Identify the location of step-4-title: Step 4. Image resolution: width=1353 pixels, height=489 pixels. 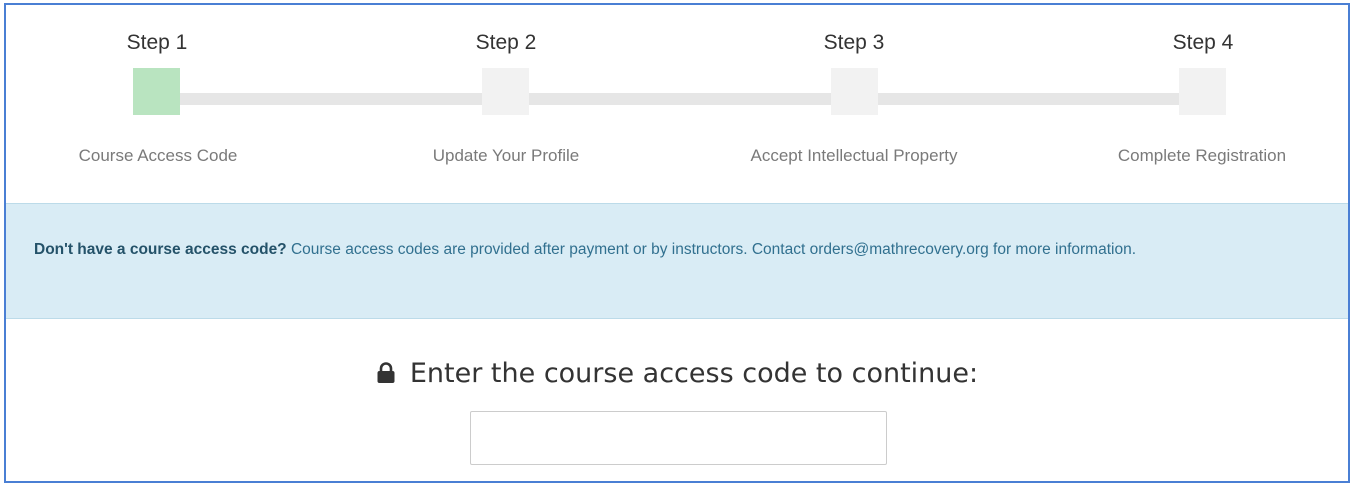
(1203, 42).